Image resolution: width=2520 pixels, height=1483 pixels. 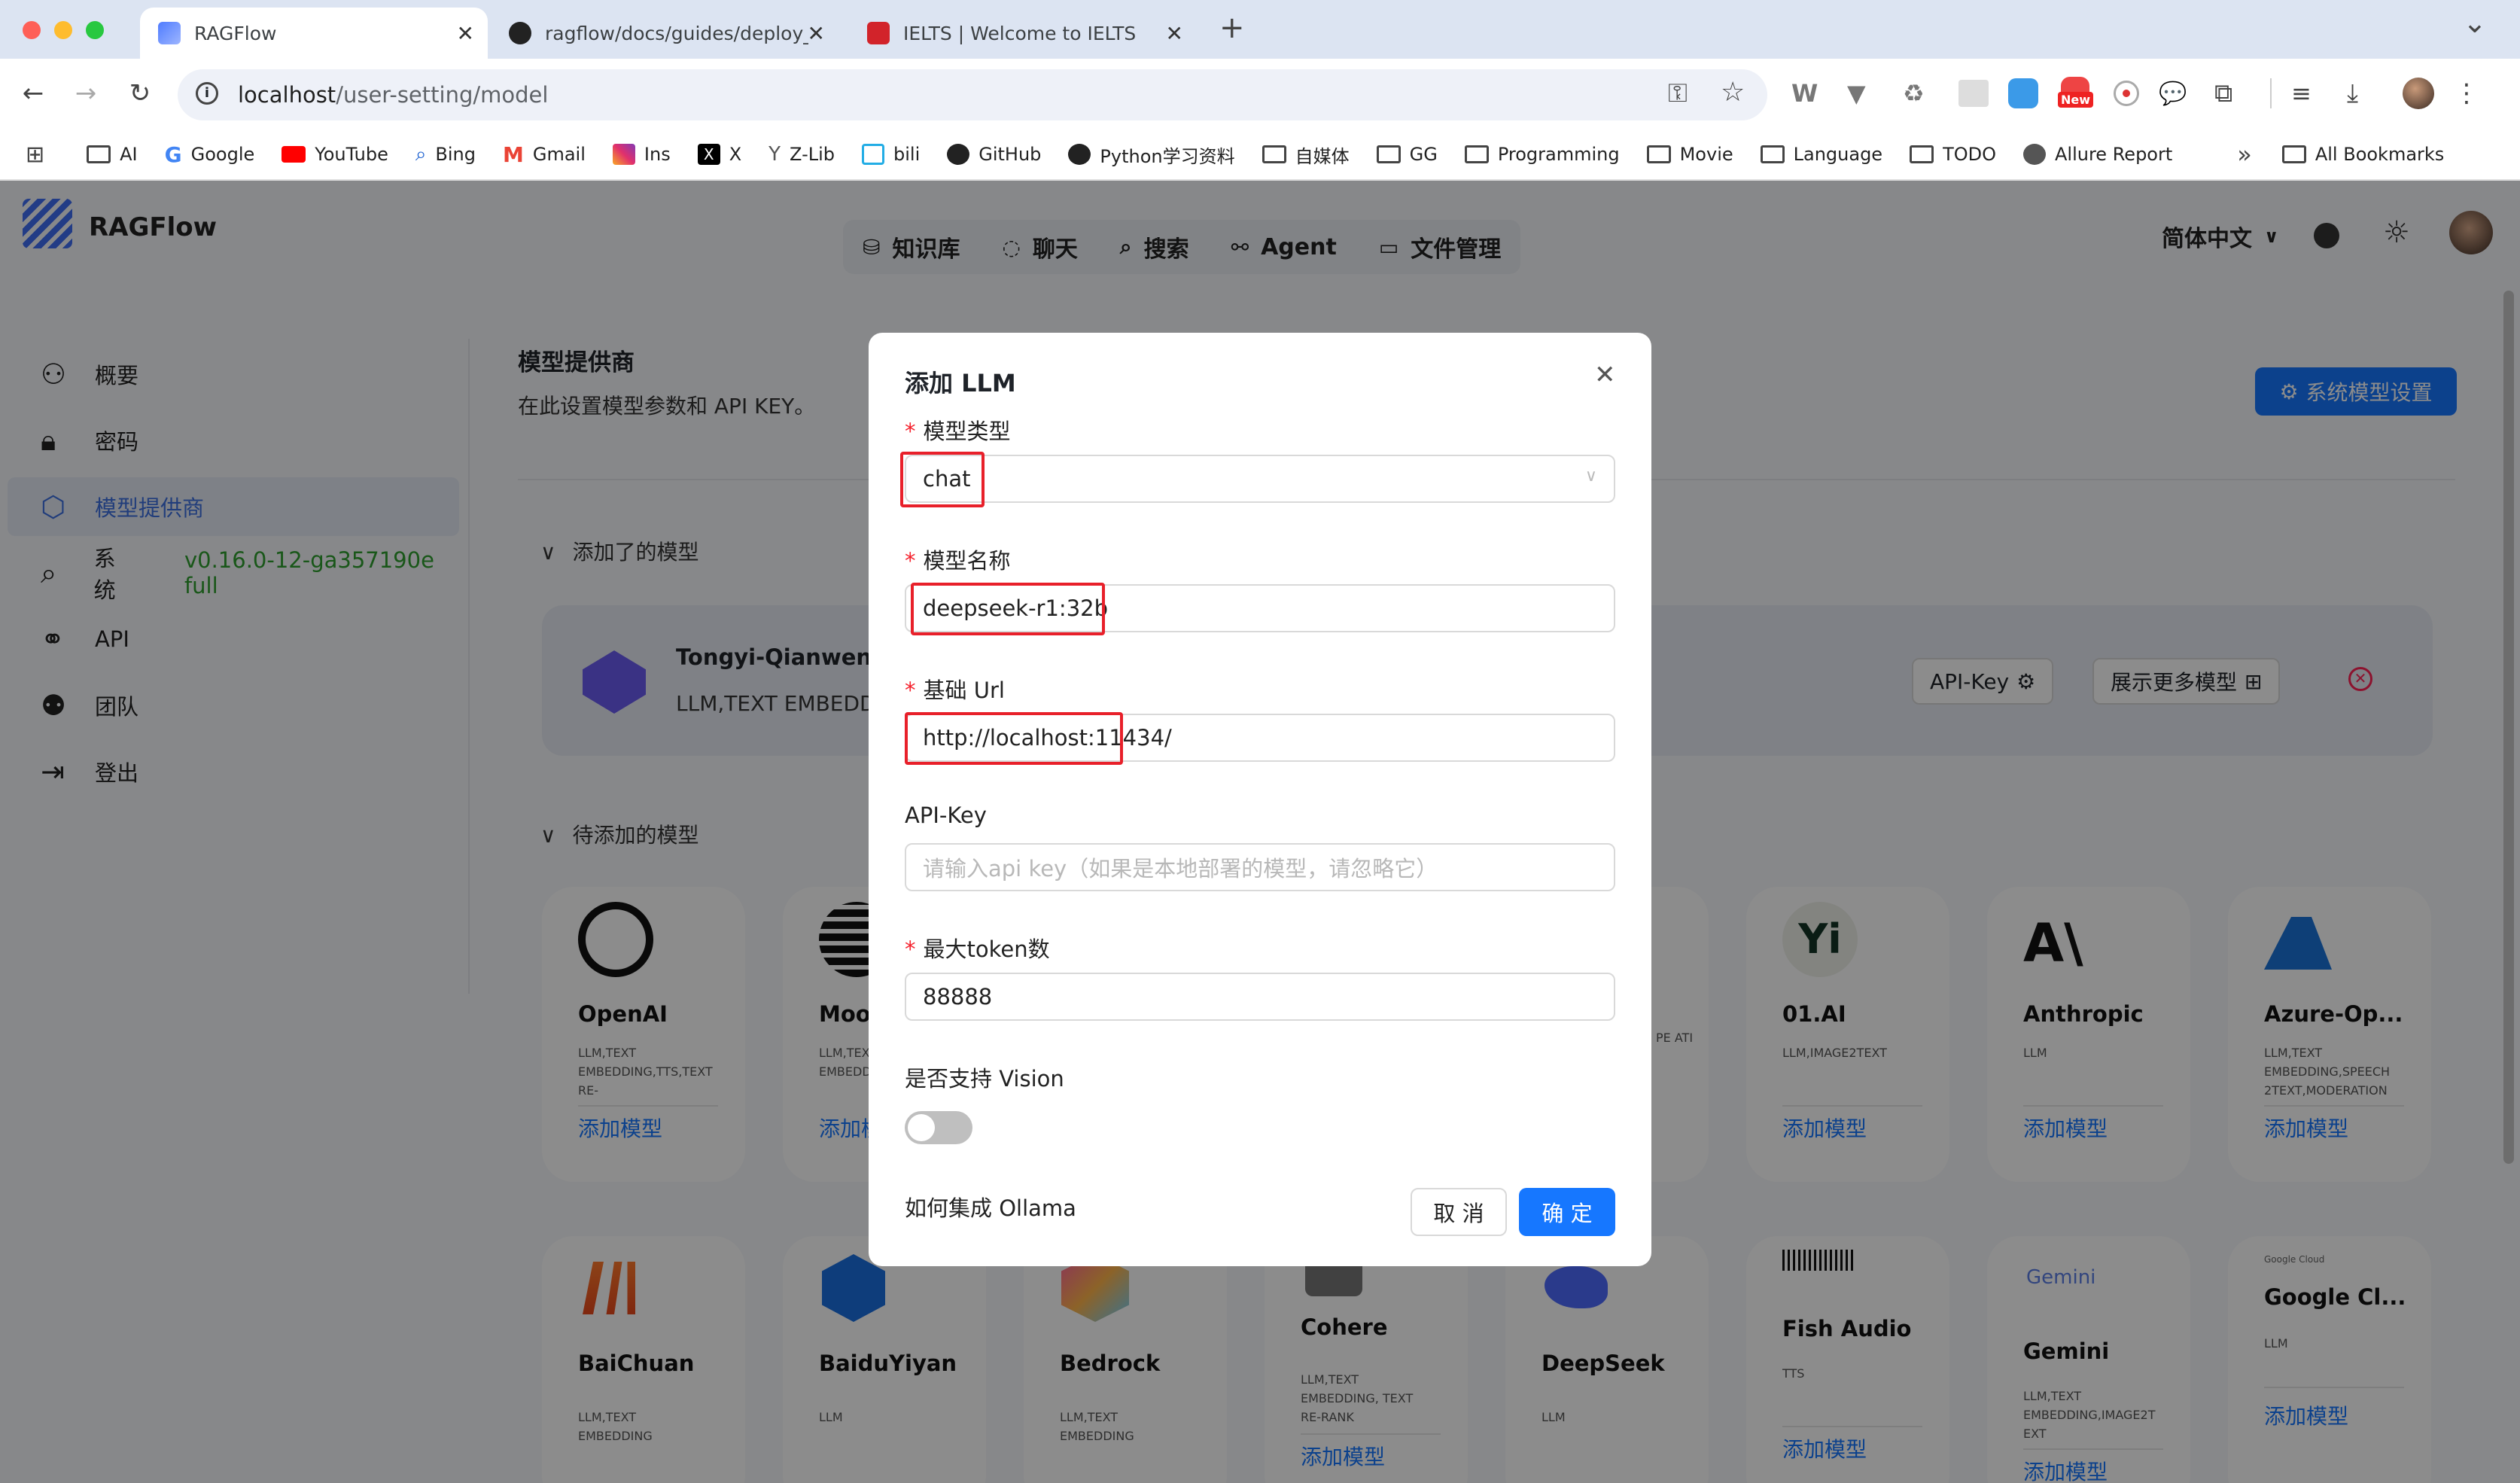 What do you see at coordinates (2076, 93) in the screenshot?
I see `new-extension-icon: New` at bounding box center [2076, 93].